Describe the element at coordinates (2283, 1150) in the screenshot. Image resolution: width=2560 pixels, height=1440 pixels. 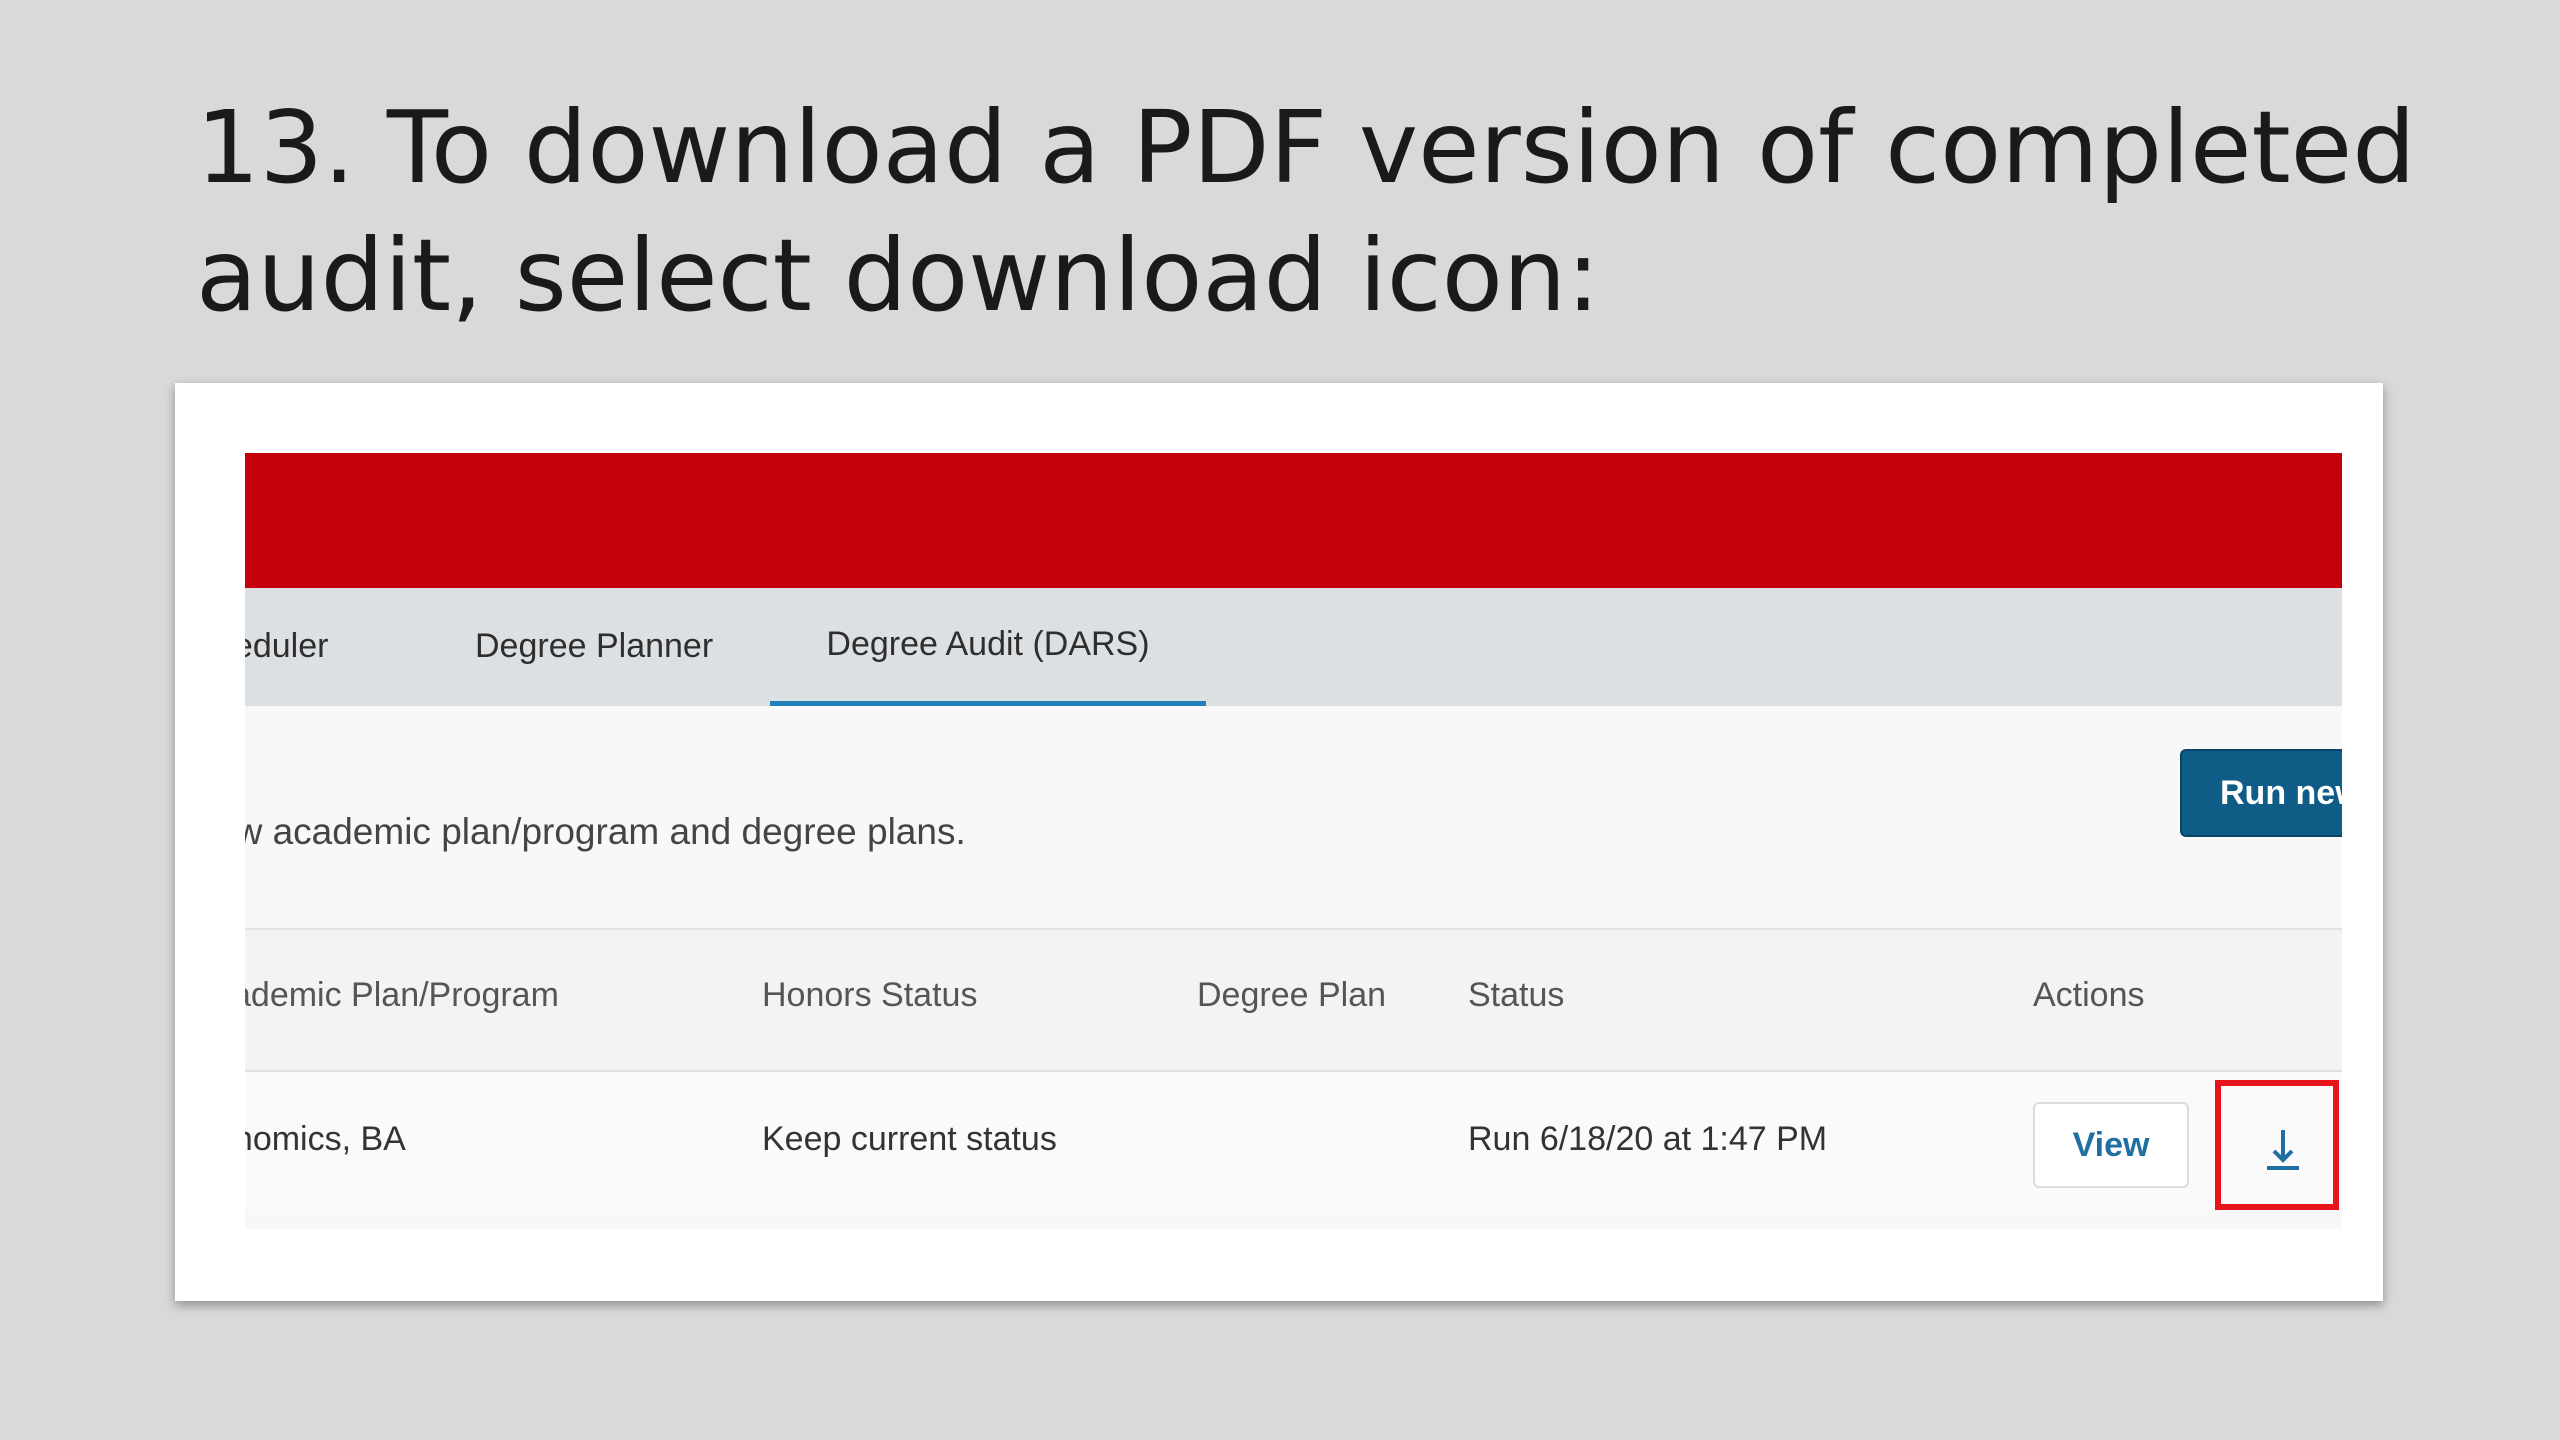
I see `download-icon` at that location.